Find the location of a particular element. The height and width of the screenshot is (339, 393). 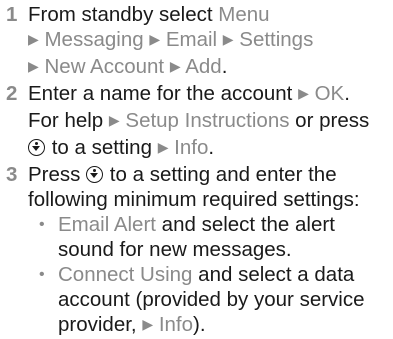

bullet-line-2: sound for new messages. is located at coordinates (175, 249).